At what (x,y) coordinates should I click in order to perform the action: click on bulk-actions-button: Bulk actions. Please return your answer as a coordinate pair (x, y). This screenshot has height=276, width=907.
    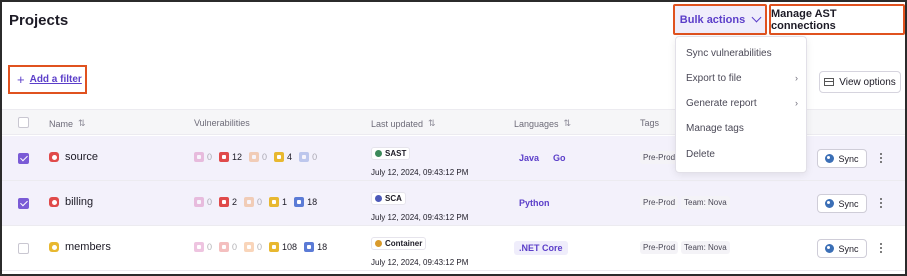
    Looking at the image, I should click on (720, 19).